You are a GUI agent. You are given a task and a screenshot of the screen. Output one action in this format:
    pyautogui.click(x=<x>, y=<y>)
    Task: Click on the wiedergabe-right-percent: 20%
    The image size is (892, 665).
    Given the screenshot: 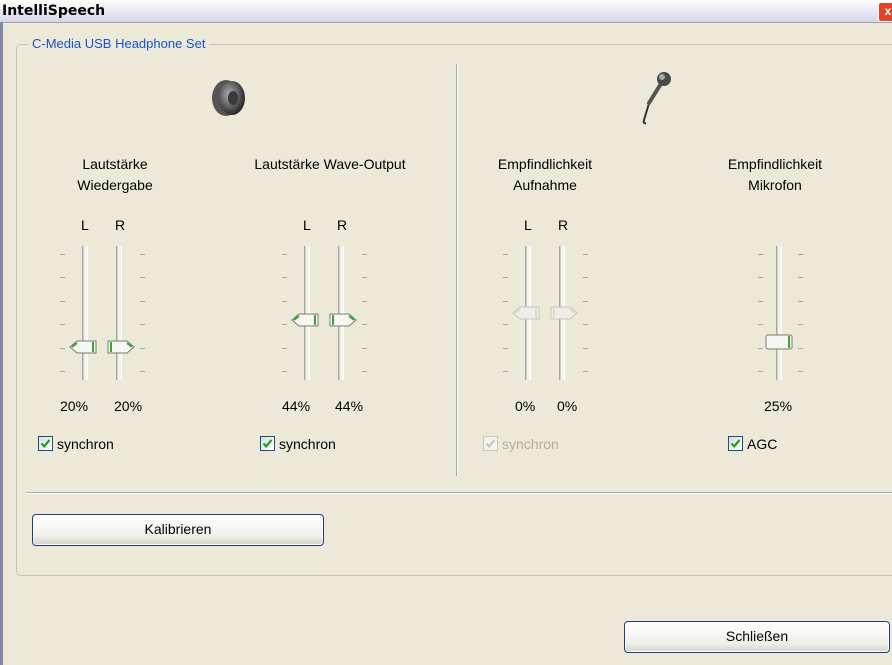 What is the action you would take?
    pyautogui.click(x=128, y=406)
    